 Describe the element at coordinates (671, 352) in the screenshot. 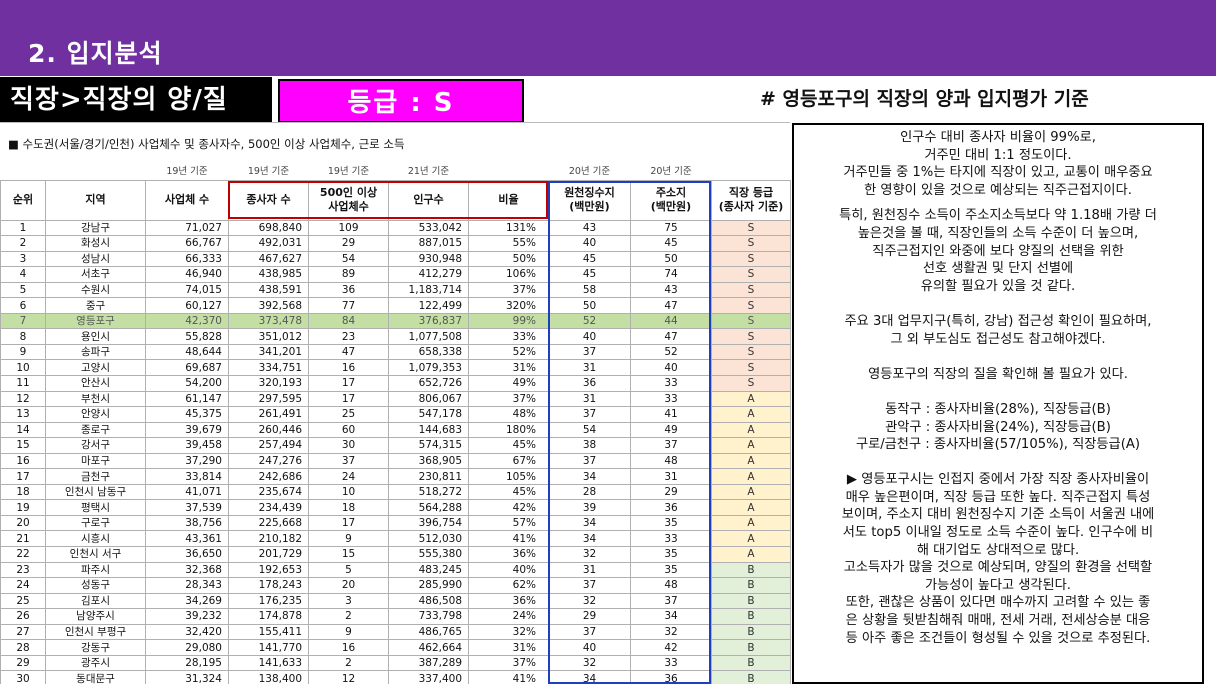

I see `addr-cell: 52` at that location.